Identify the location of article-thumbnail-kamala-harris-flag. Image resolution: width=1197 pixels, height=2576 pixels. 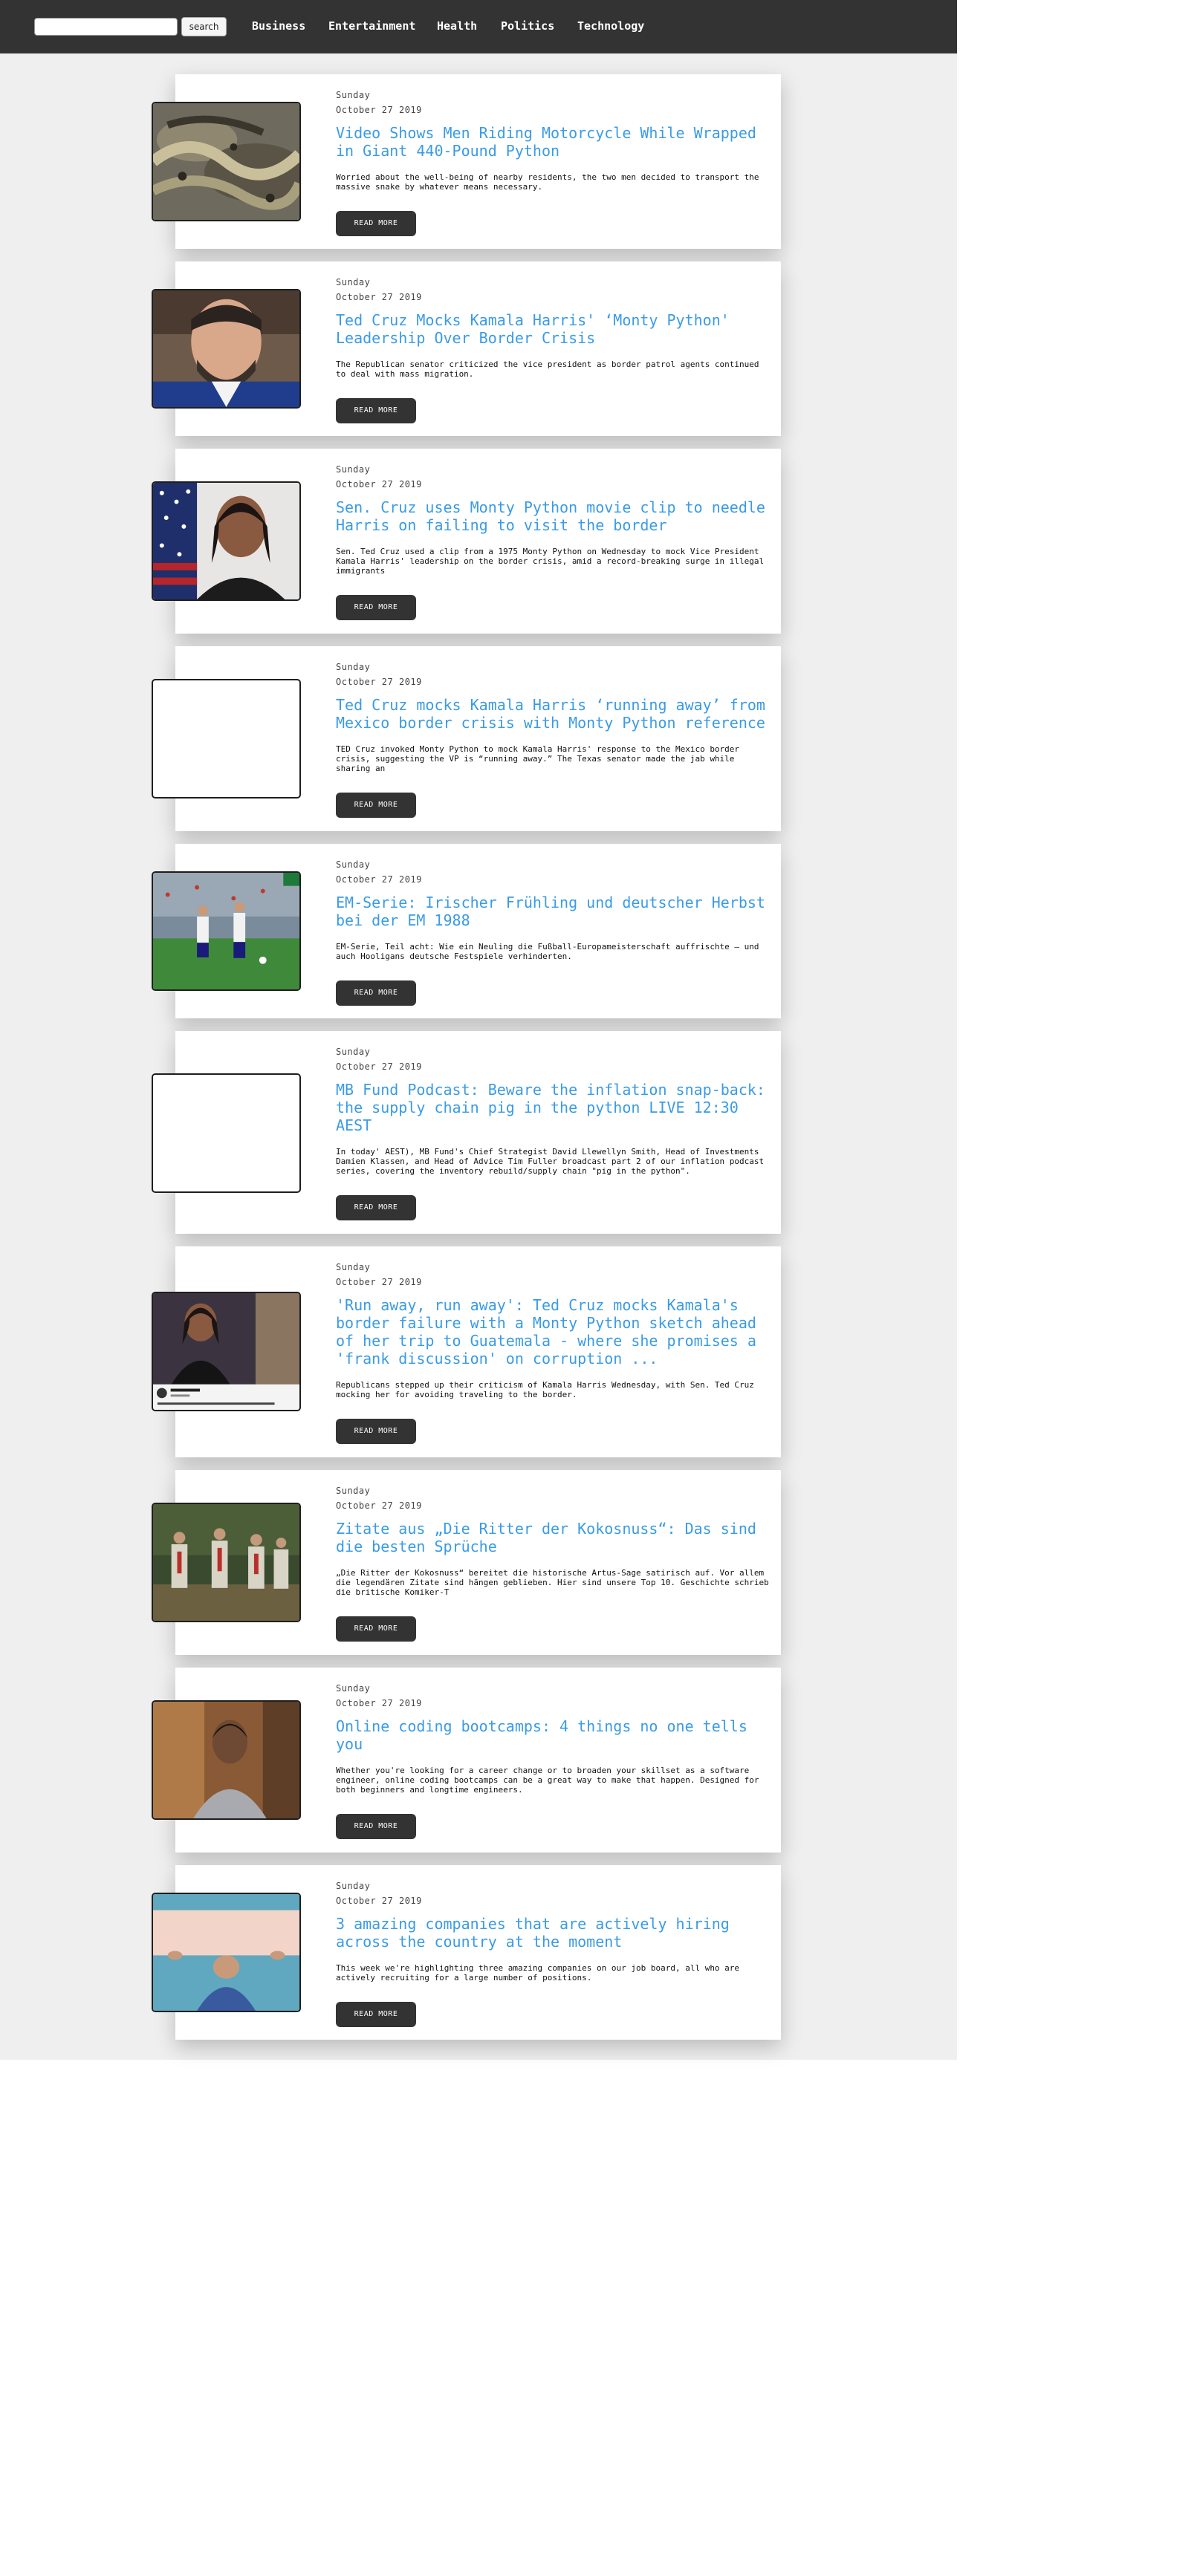
(227, 541).